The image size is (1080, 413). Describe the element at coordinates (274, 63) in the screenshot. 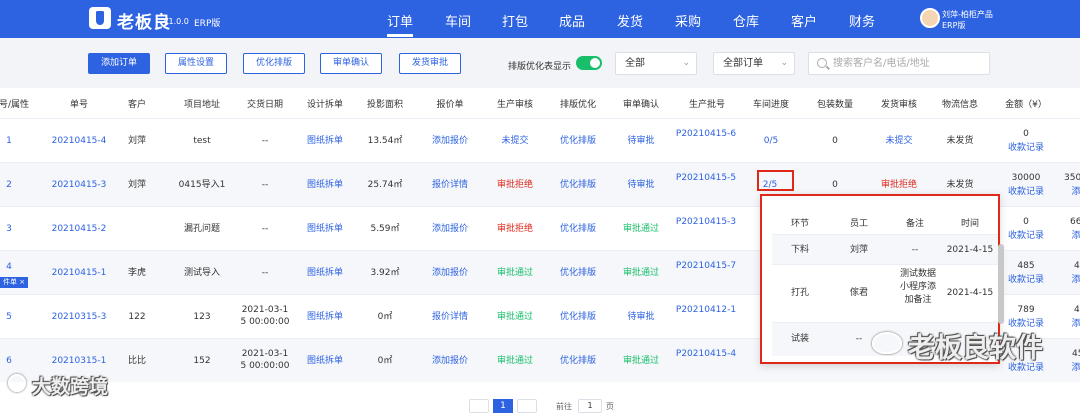

I see `optimize-layout-button: 优化排版` at that location.